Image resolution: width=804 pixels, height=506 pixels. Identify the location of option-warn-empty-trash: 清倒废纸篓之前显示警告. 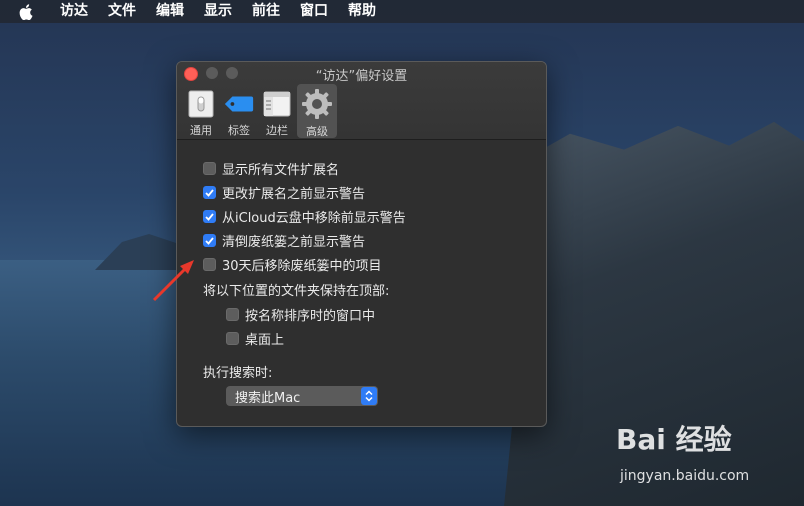
(284, 240).